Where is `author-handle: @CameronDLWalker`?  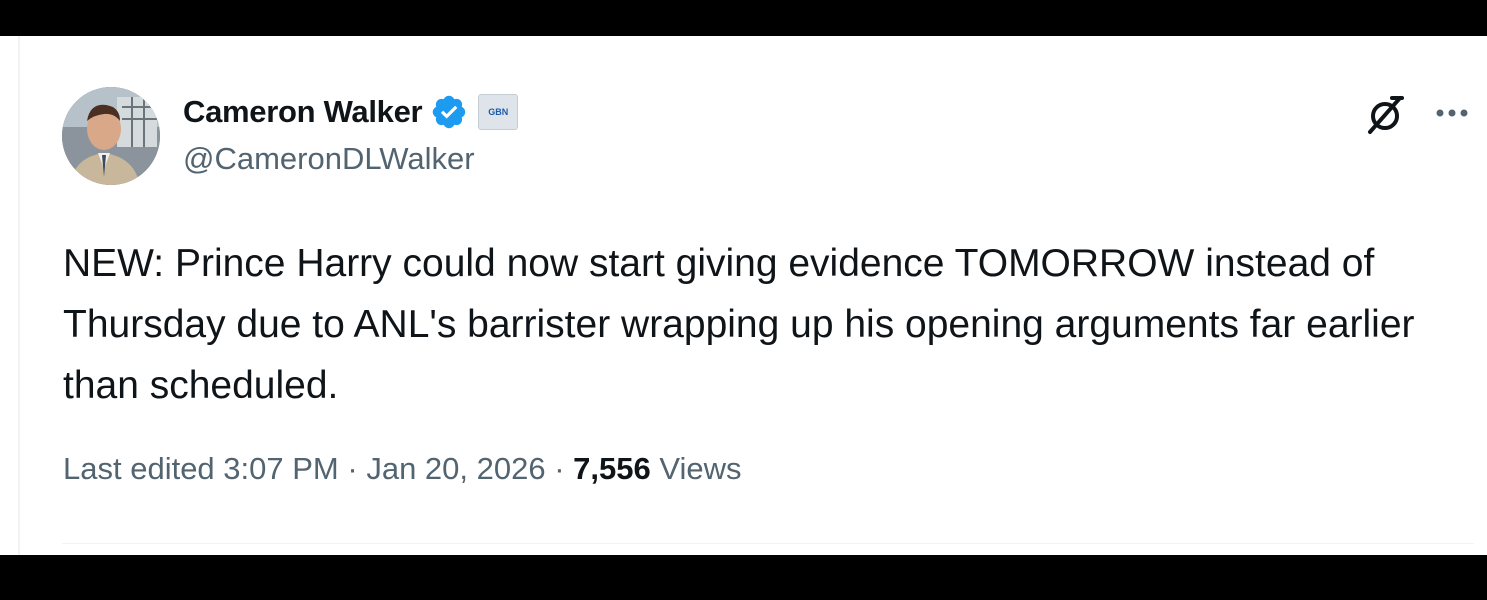 author-handle: @CameronDLWalker is located at coordinates (329, 159).